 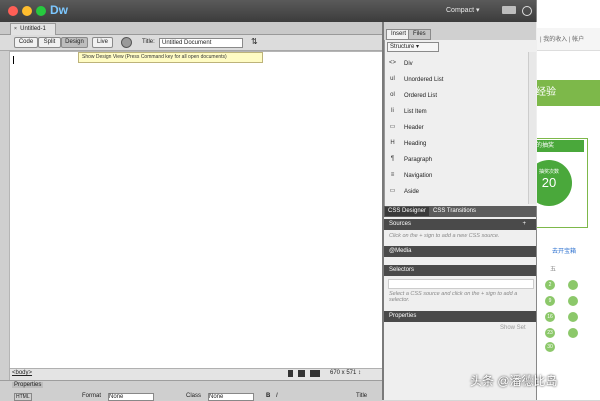 What do you see at coordinates (418, 176) in the screenshot?
I see `insert-item-label: Navigation` at bounding box center [418, 176].